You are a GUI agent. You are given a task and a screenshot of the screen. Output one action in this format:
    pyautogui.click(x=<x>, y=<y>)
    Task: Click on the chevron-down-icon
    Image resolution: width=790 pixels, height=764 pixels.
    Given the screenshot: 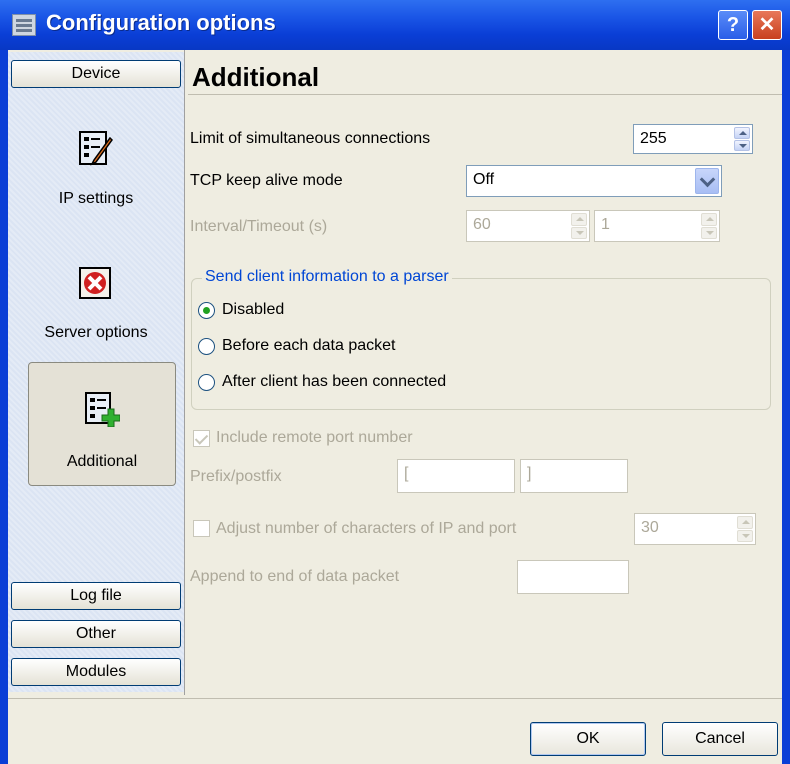 What is the action you would take?
    pyautogui.click(x=707, y=181)
    